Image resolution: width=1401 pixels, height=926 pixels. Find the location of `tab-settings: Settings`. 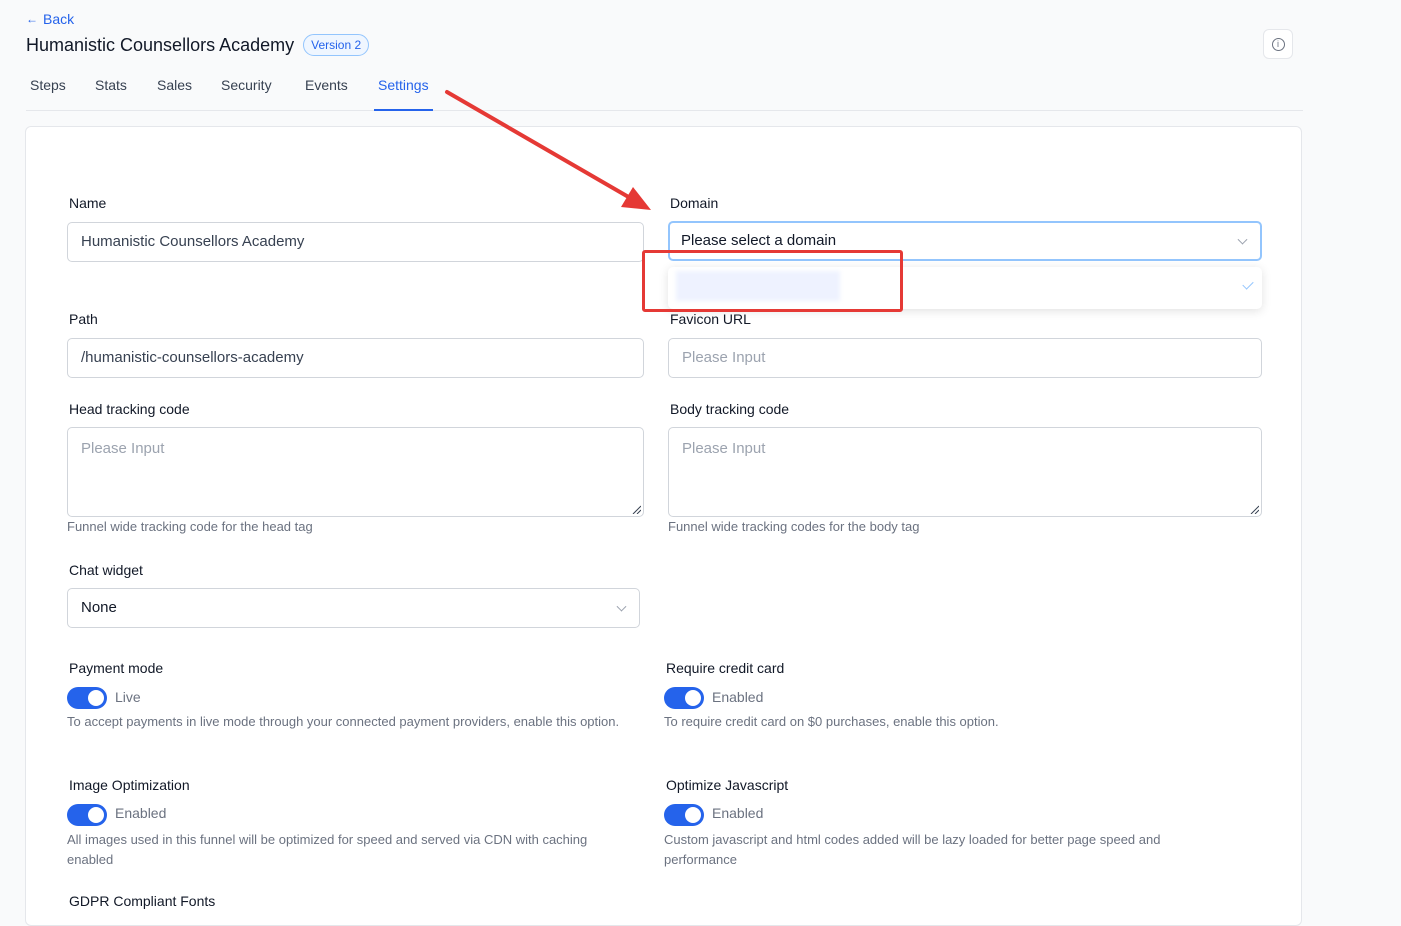

tab-settings: Settings is located at coordinates (403, 93).